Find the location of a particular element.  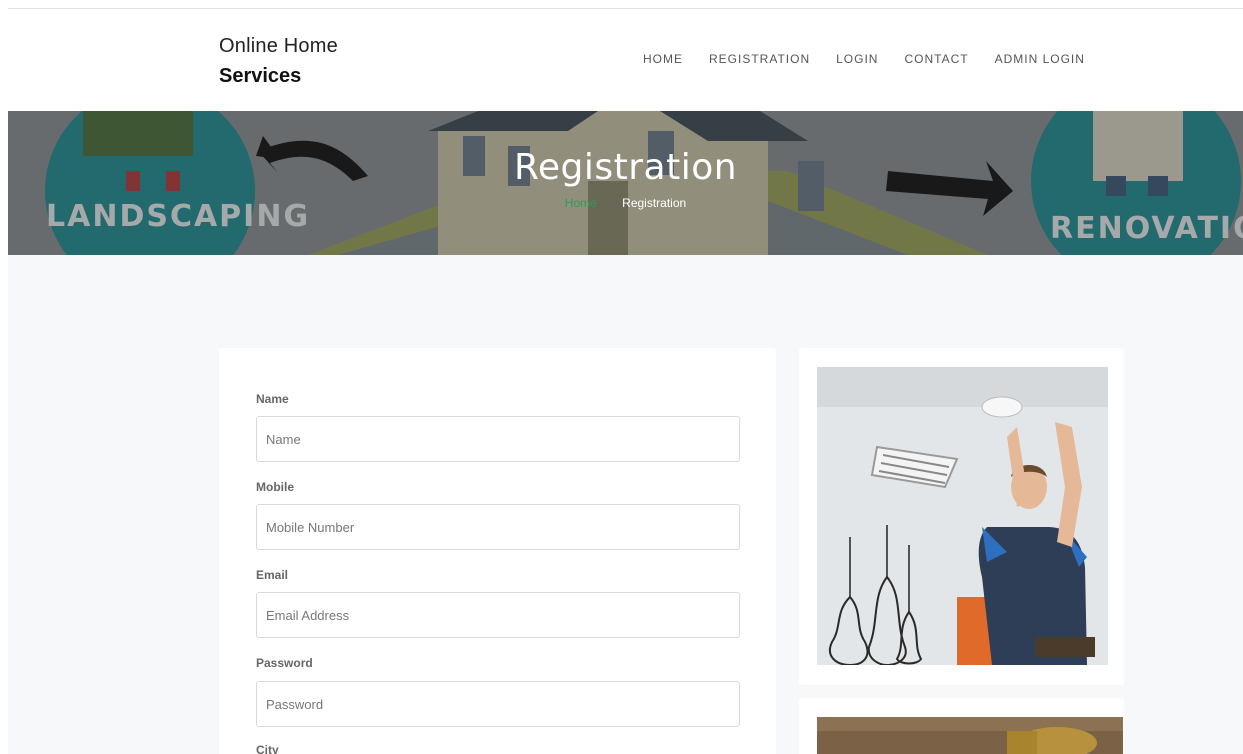

plumbing-photo is located at coordinates (970, 735).